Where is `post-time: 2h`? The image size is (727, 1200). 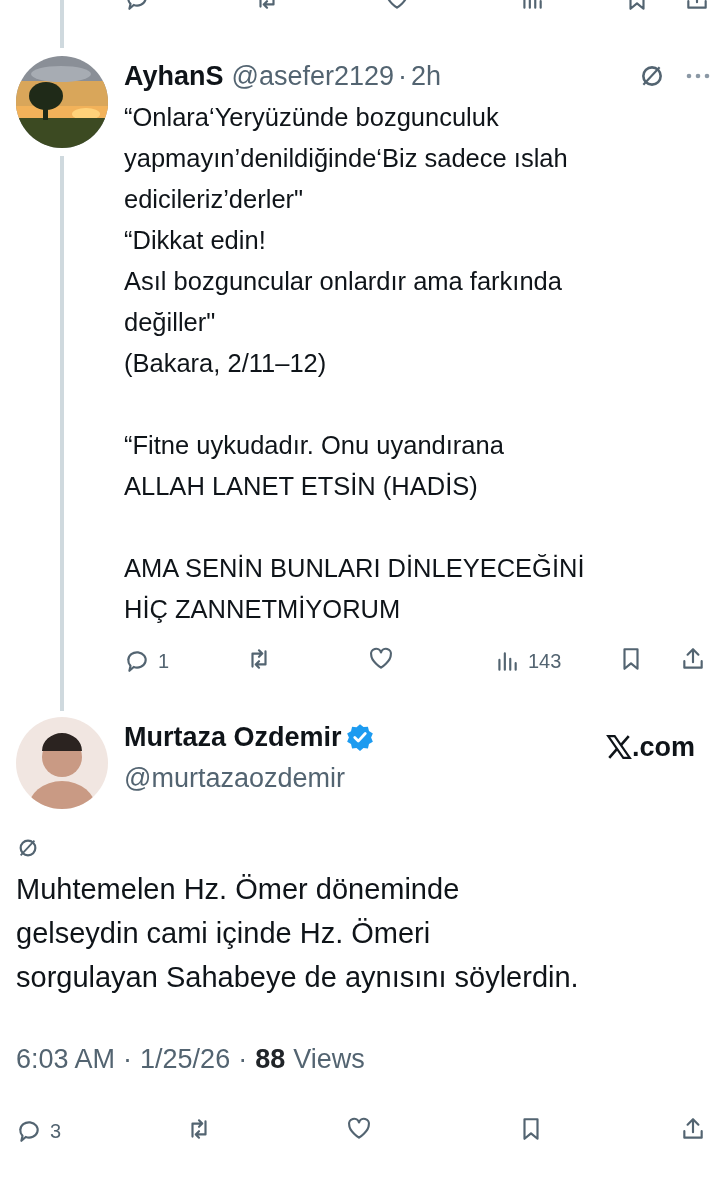
post-time: 2h is located at coordinates (426, 76).